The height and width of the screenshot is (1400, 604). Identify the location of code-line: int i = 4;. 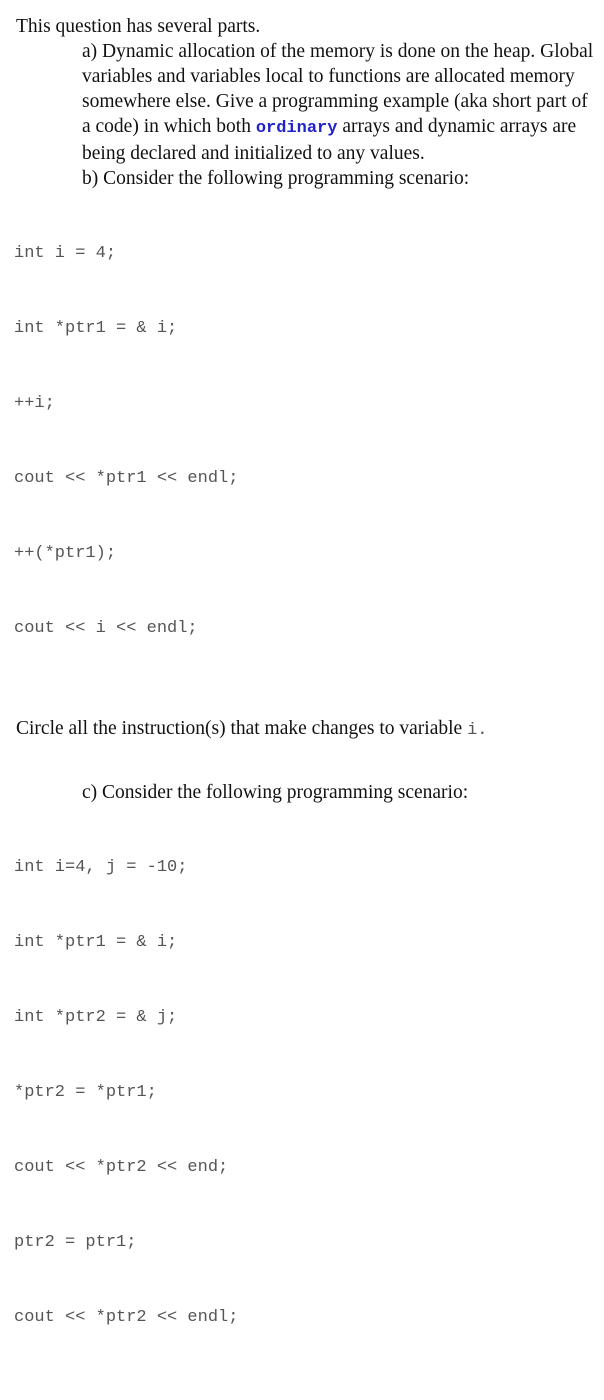
(65, 253).